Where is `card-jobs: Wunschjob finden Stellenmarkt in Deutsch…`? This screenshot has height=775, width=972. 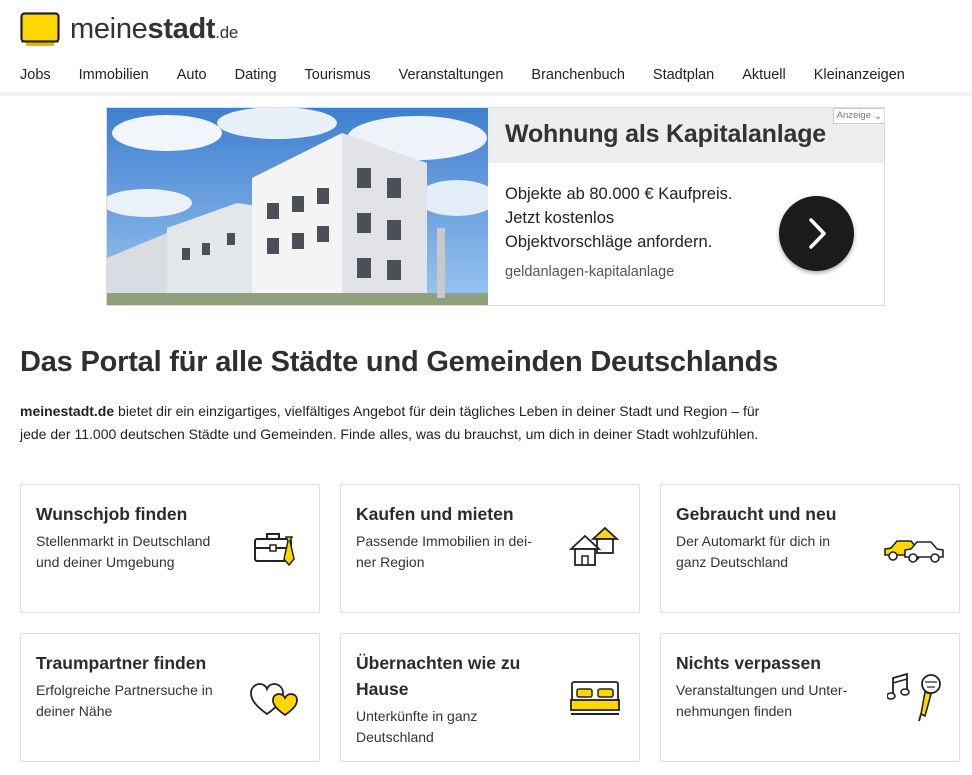 card-jobs: Wunschjob finden Stellenmarkt in Deutsch… is located at coordinates (170, 548).